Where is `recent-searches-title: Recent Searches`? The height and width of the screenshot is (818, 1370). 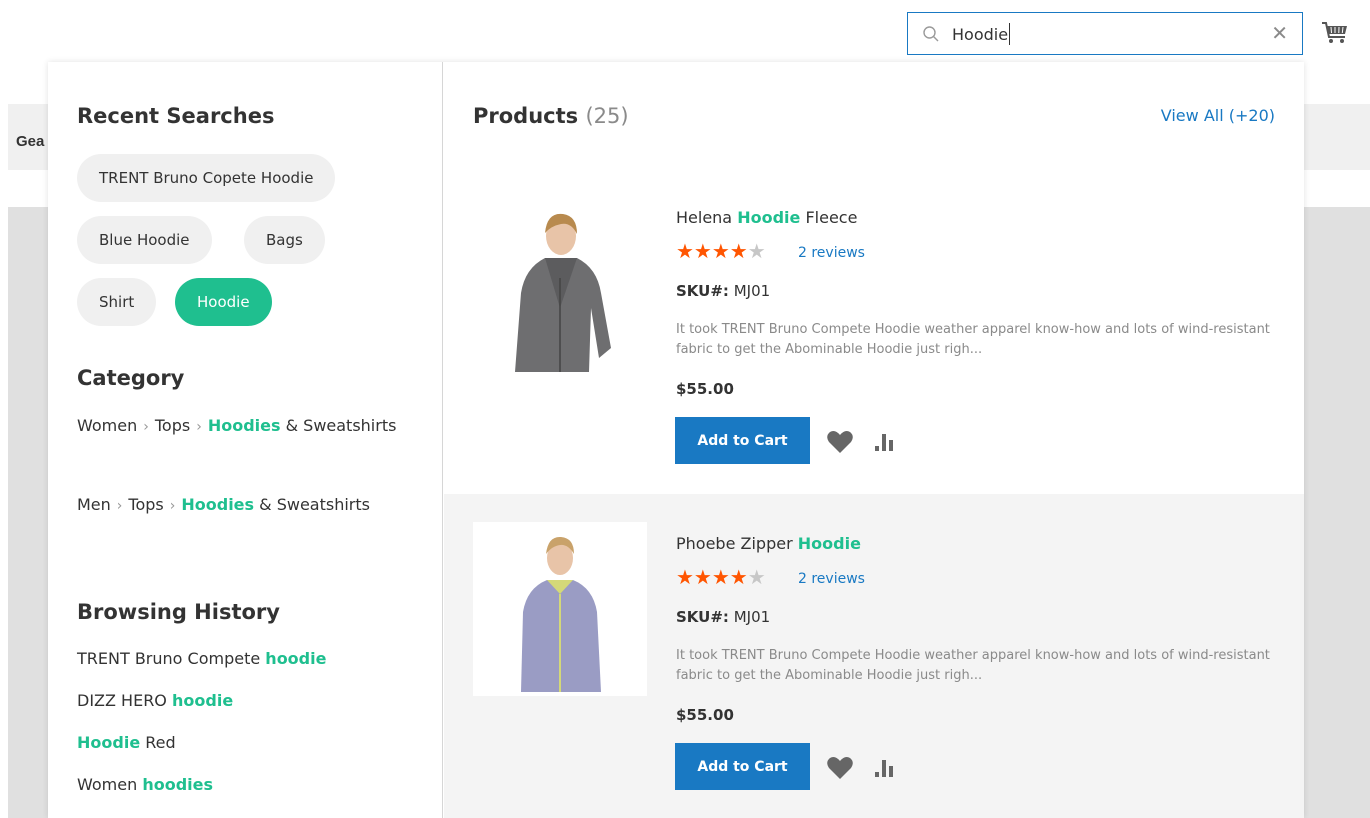
recent-searches-title: Recent Searches is located at coordinates (176, 116).